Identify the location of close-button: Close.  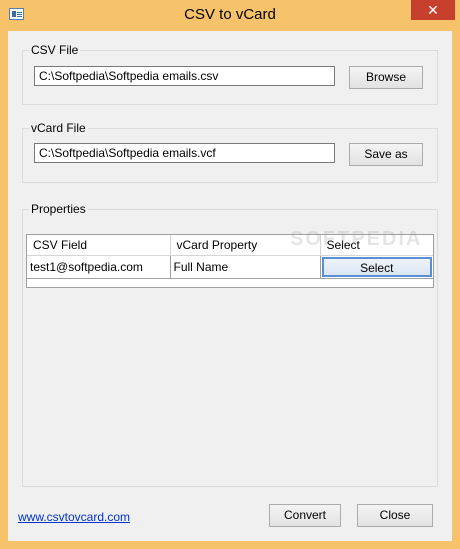
(395, 515).